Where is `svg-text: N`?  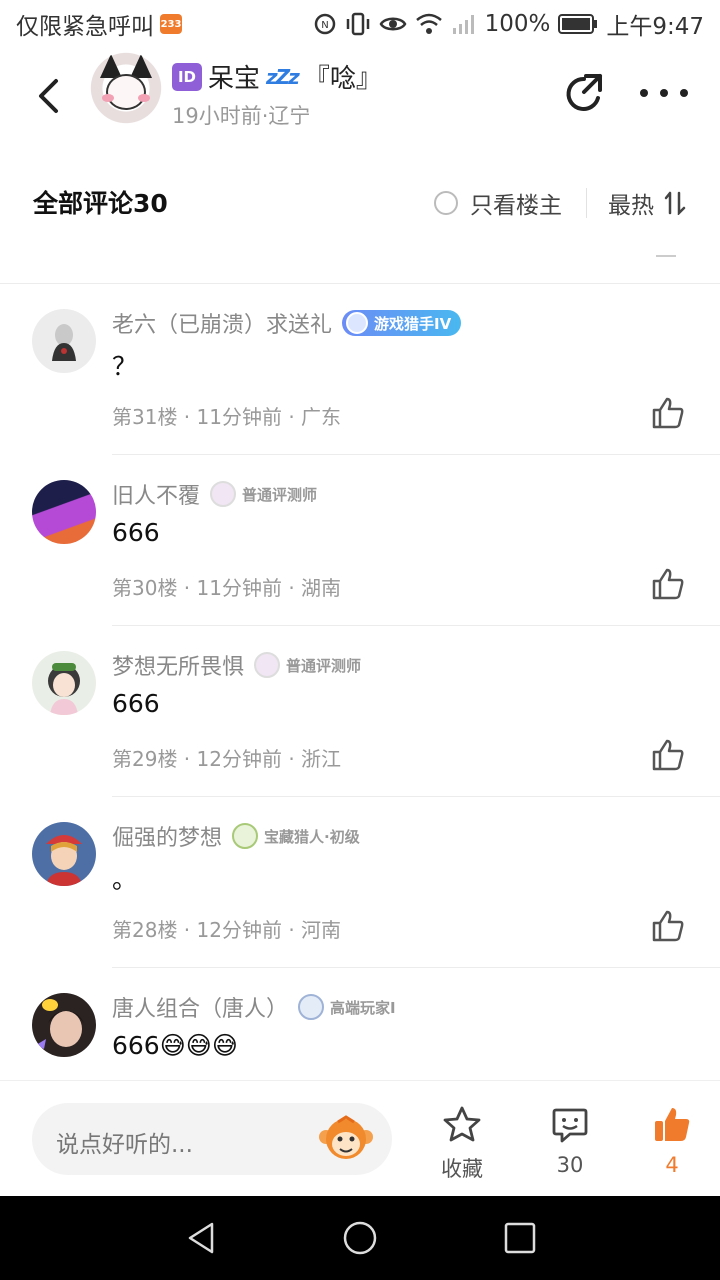 svg-text: N is located at coordinates (324, 25).